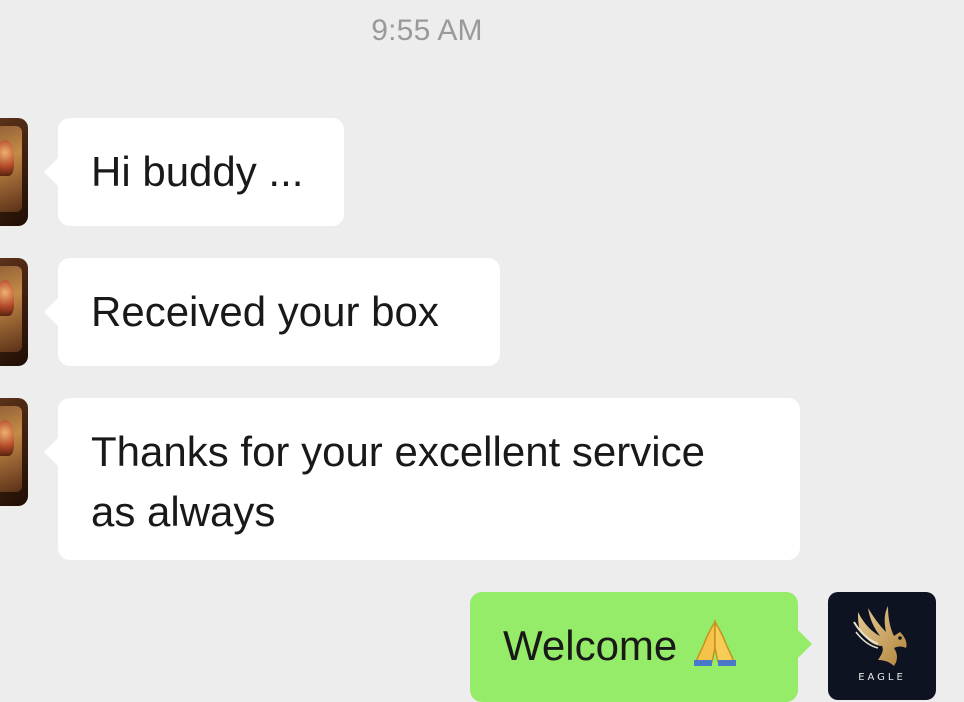 The width and height of the screenshot is (964, 702). What do you see at coordinates (715, 642) in the screenshot?
I see `folded-hands-icon` at bounding box center [715, 642].